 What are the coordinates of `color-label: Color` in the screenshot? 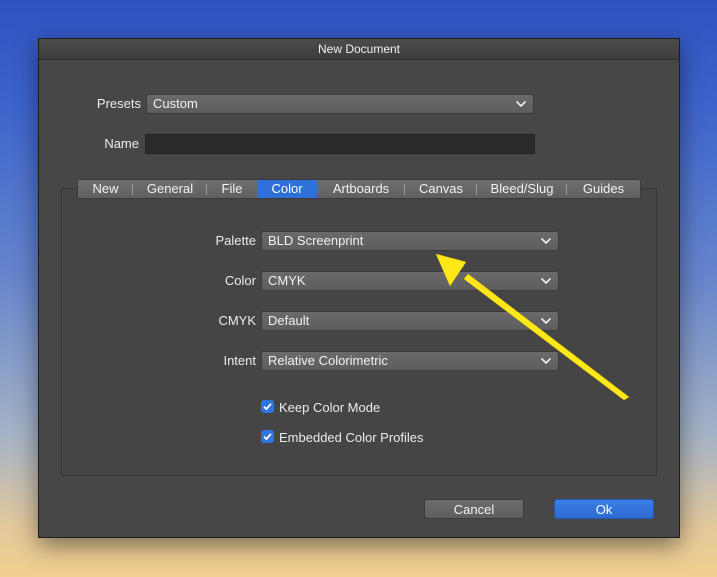 It's located at (240, 280).